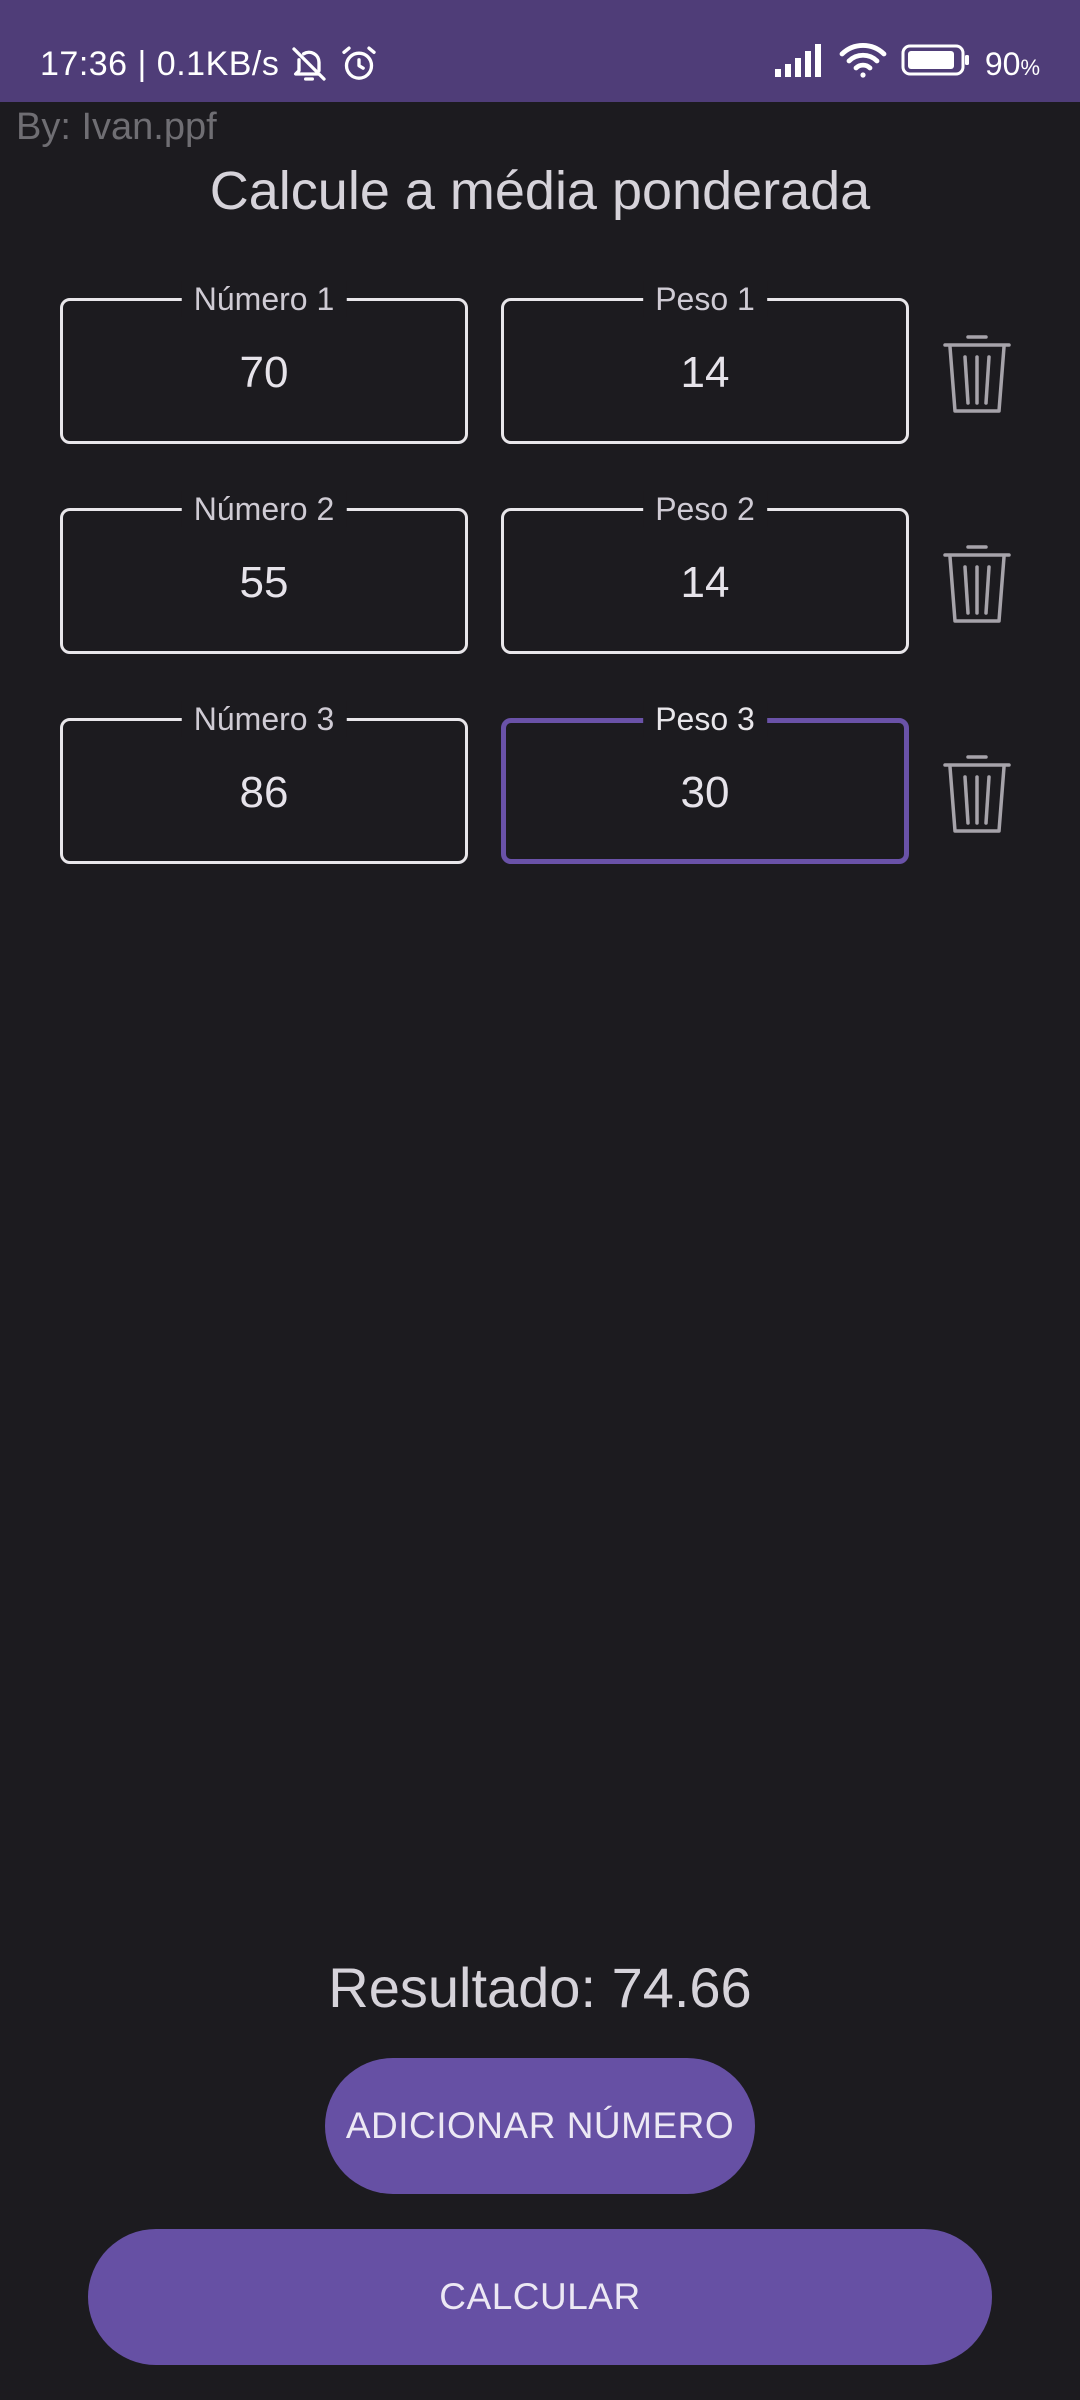 The height and width of the screenshot is (2400, 1080). What do you see at coordinates (116, 127) in the screenshot?
I see `author-credit: By: Ivan.ppf` at bounding box center [116, 127].